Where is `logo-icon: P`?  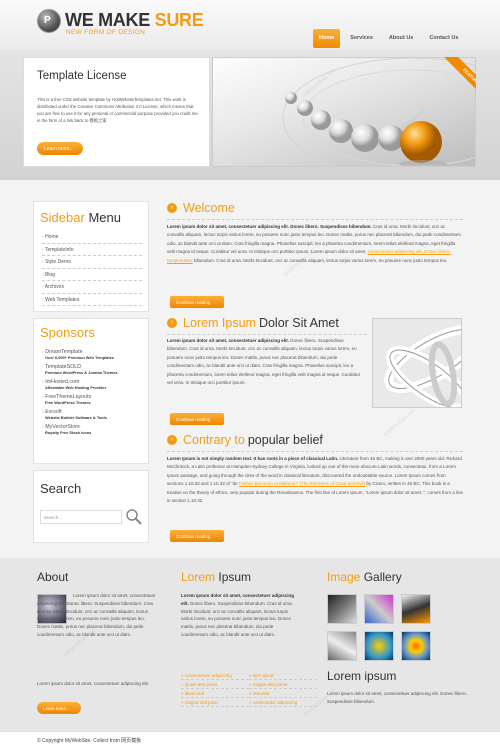 logo-icon: P is located at coordinates (49, 21).